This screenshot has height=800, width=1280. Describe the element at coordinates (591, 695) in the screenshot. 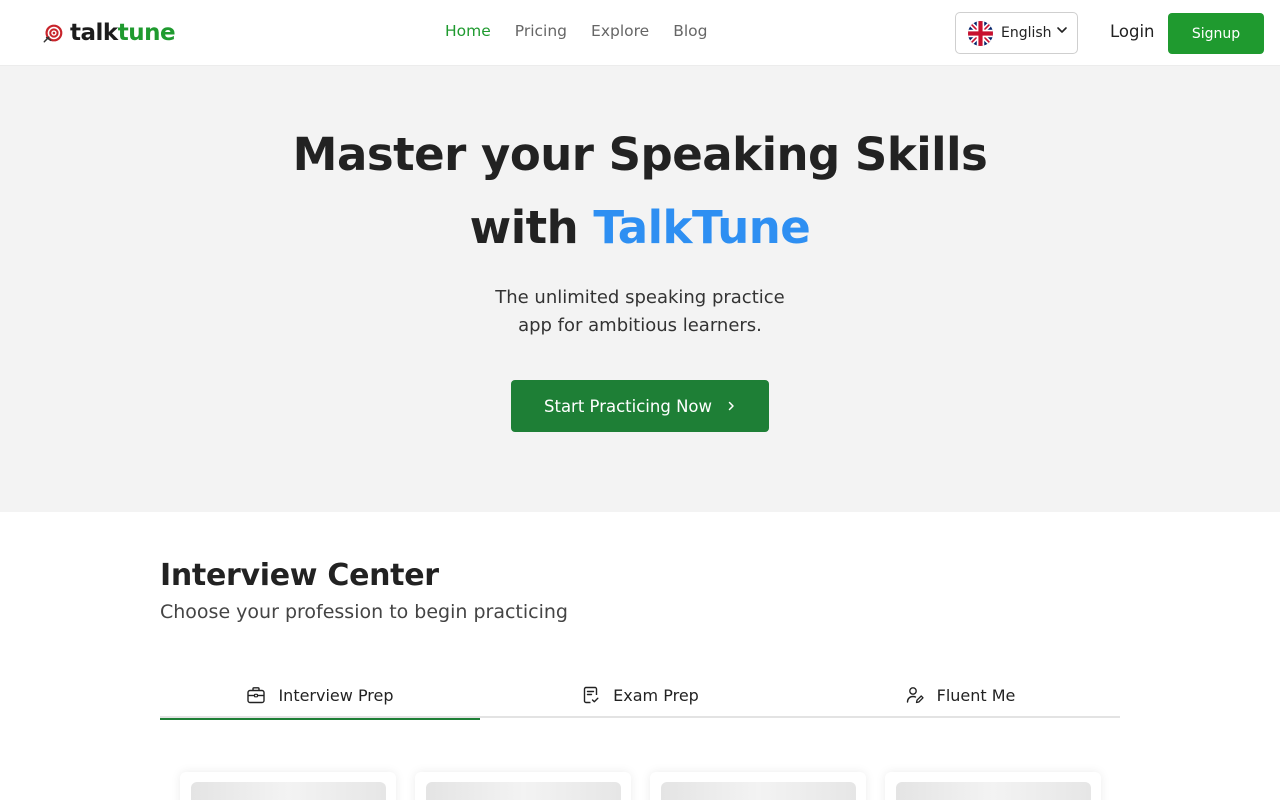

I see `exam-checklist-icon` at that location.